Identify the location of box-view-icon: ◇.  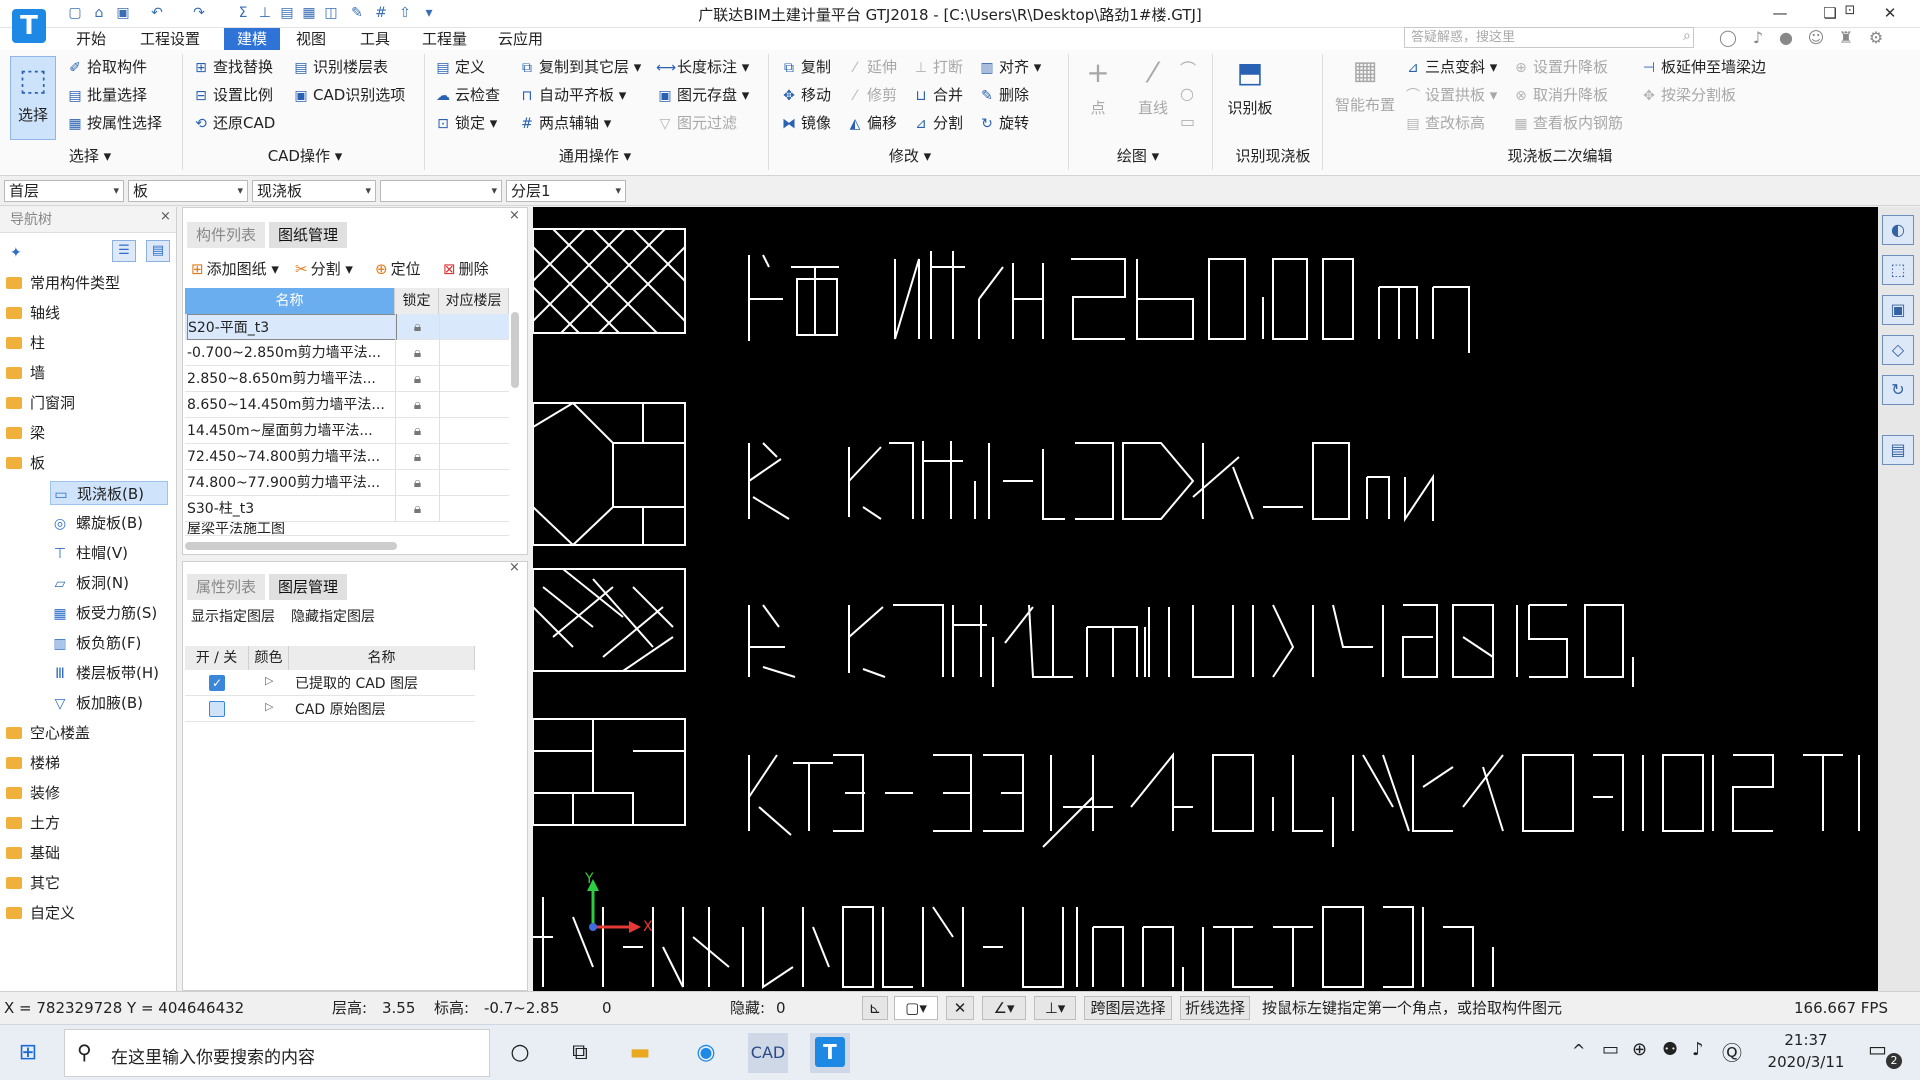
(1898, 350).